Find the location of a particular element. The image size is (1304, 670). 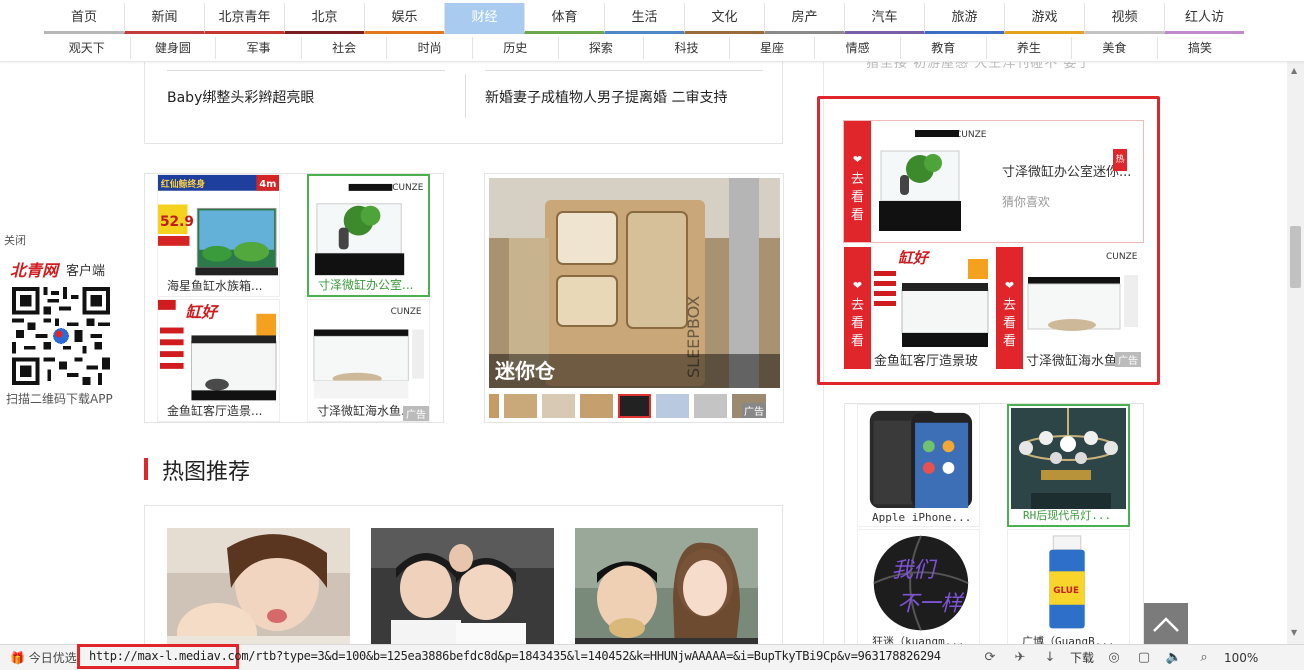

heart-icon: ❤ is located at coordinates (1009, 285).